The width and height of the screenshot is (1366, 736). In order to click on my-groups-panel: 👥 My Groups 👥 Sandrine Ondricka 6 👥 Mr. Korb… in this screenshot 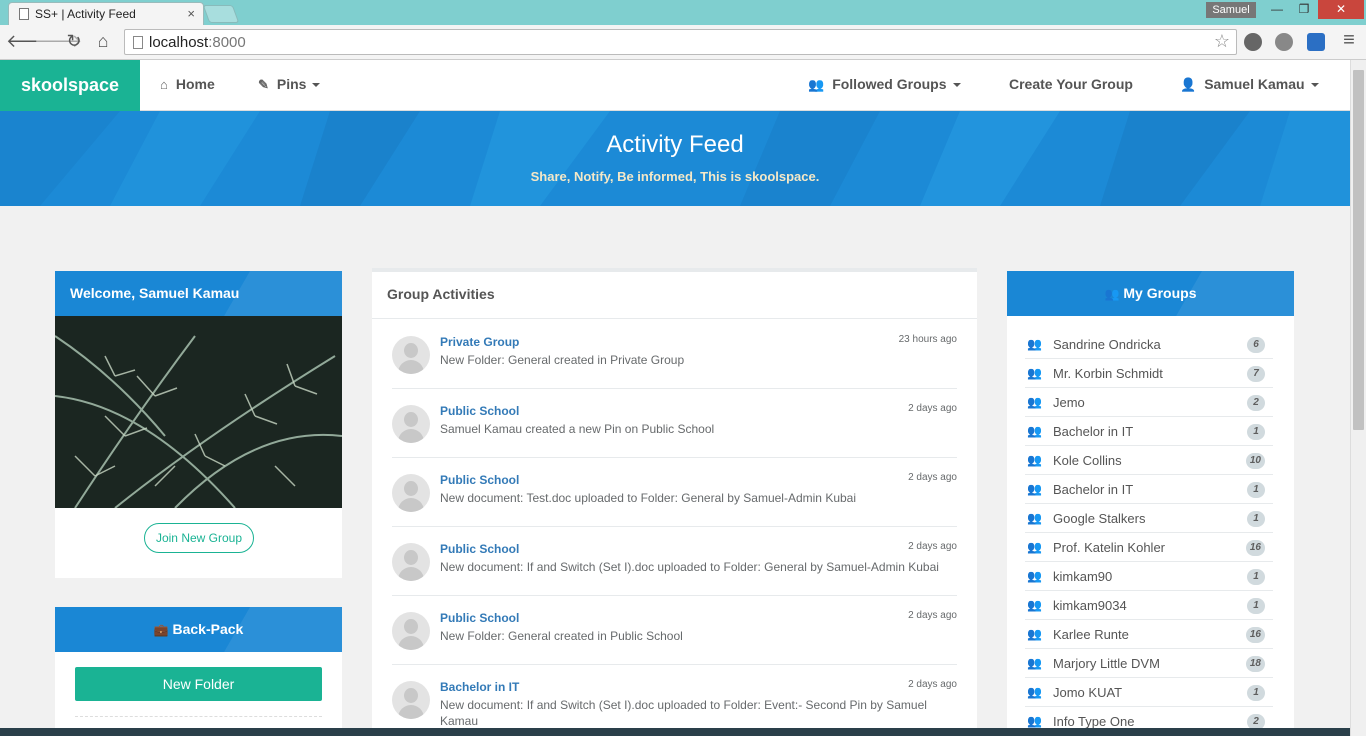, I will do `click(1150, 503)`.